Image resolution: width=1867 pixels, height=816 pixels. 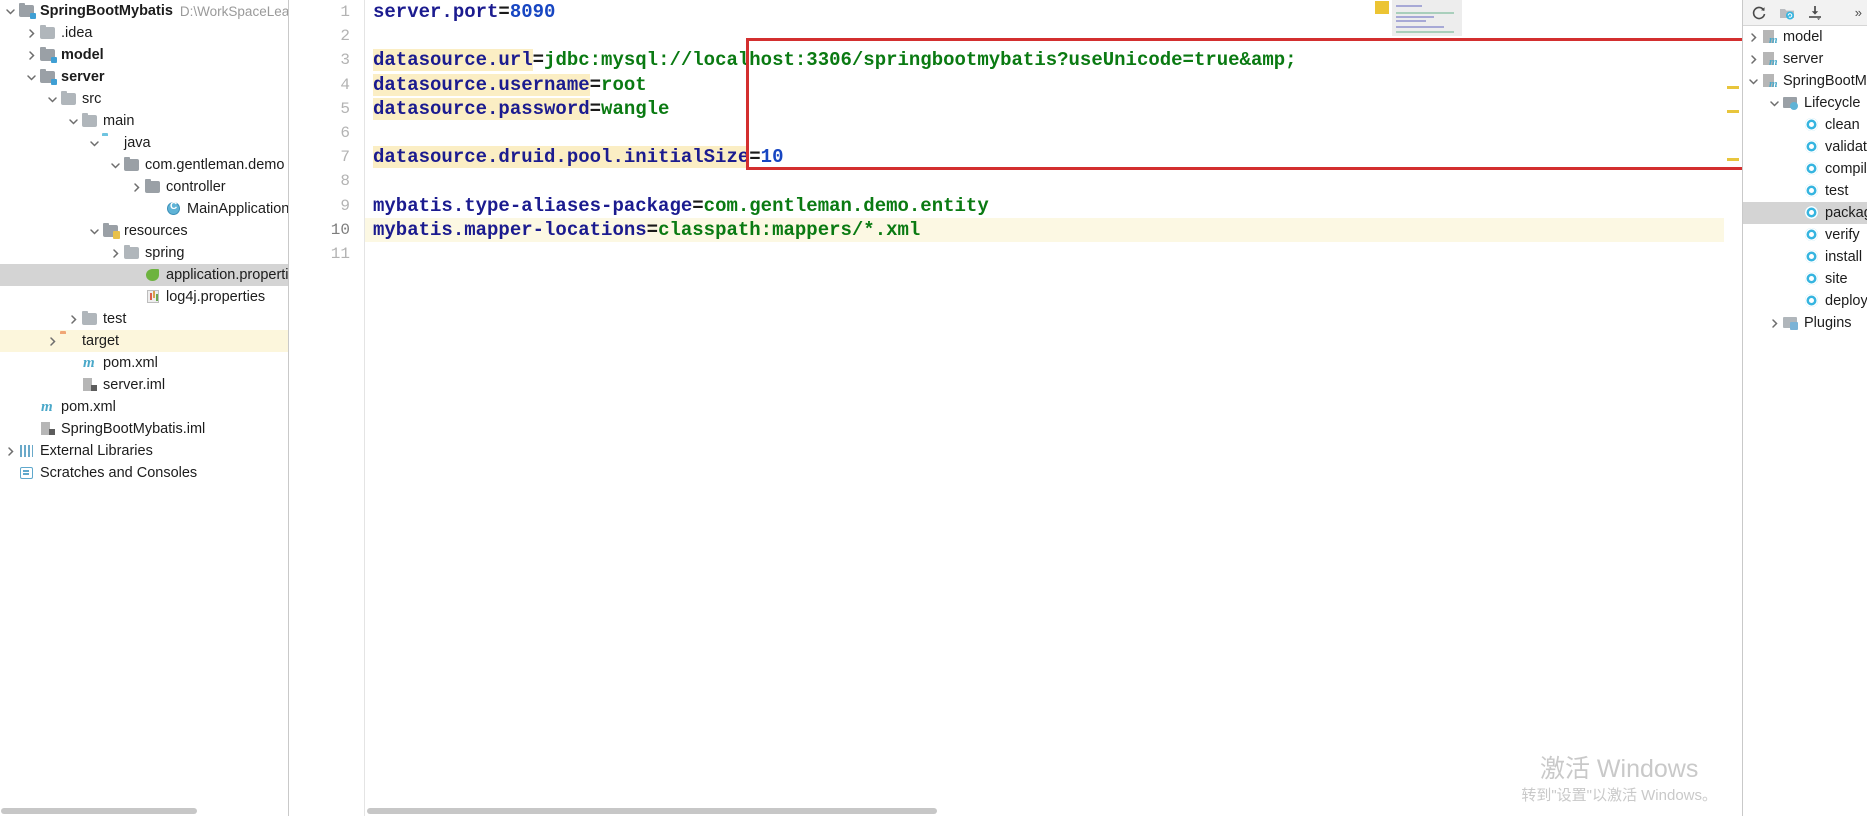 What do you see at coordinates (1053, 12) in the screenshot?
I see `code-line: server.port=8090` at bounding box center [1053, 12].